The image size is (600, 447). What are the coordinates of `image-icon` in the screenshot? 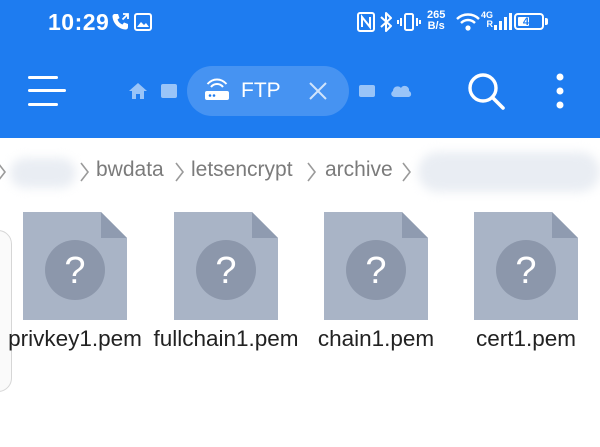 It's located at (143, 22).